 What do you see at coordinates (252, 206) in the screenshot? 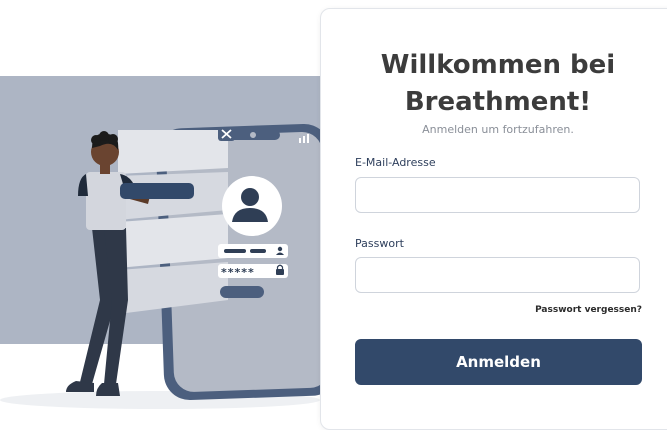
I see `user-avatar-icon` at bounding box center [252, 206].